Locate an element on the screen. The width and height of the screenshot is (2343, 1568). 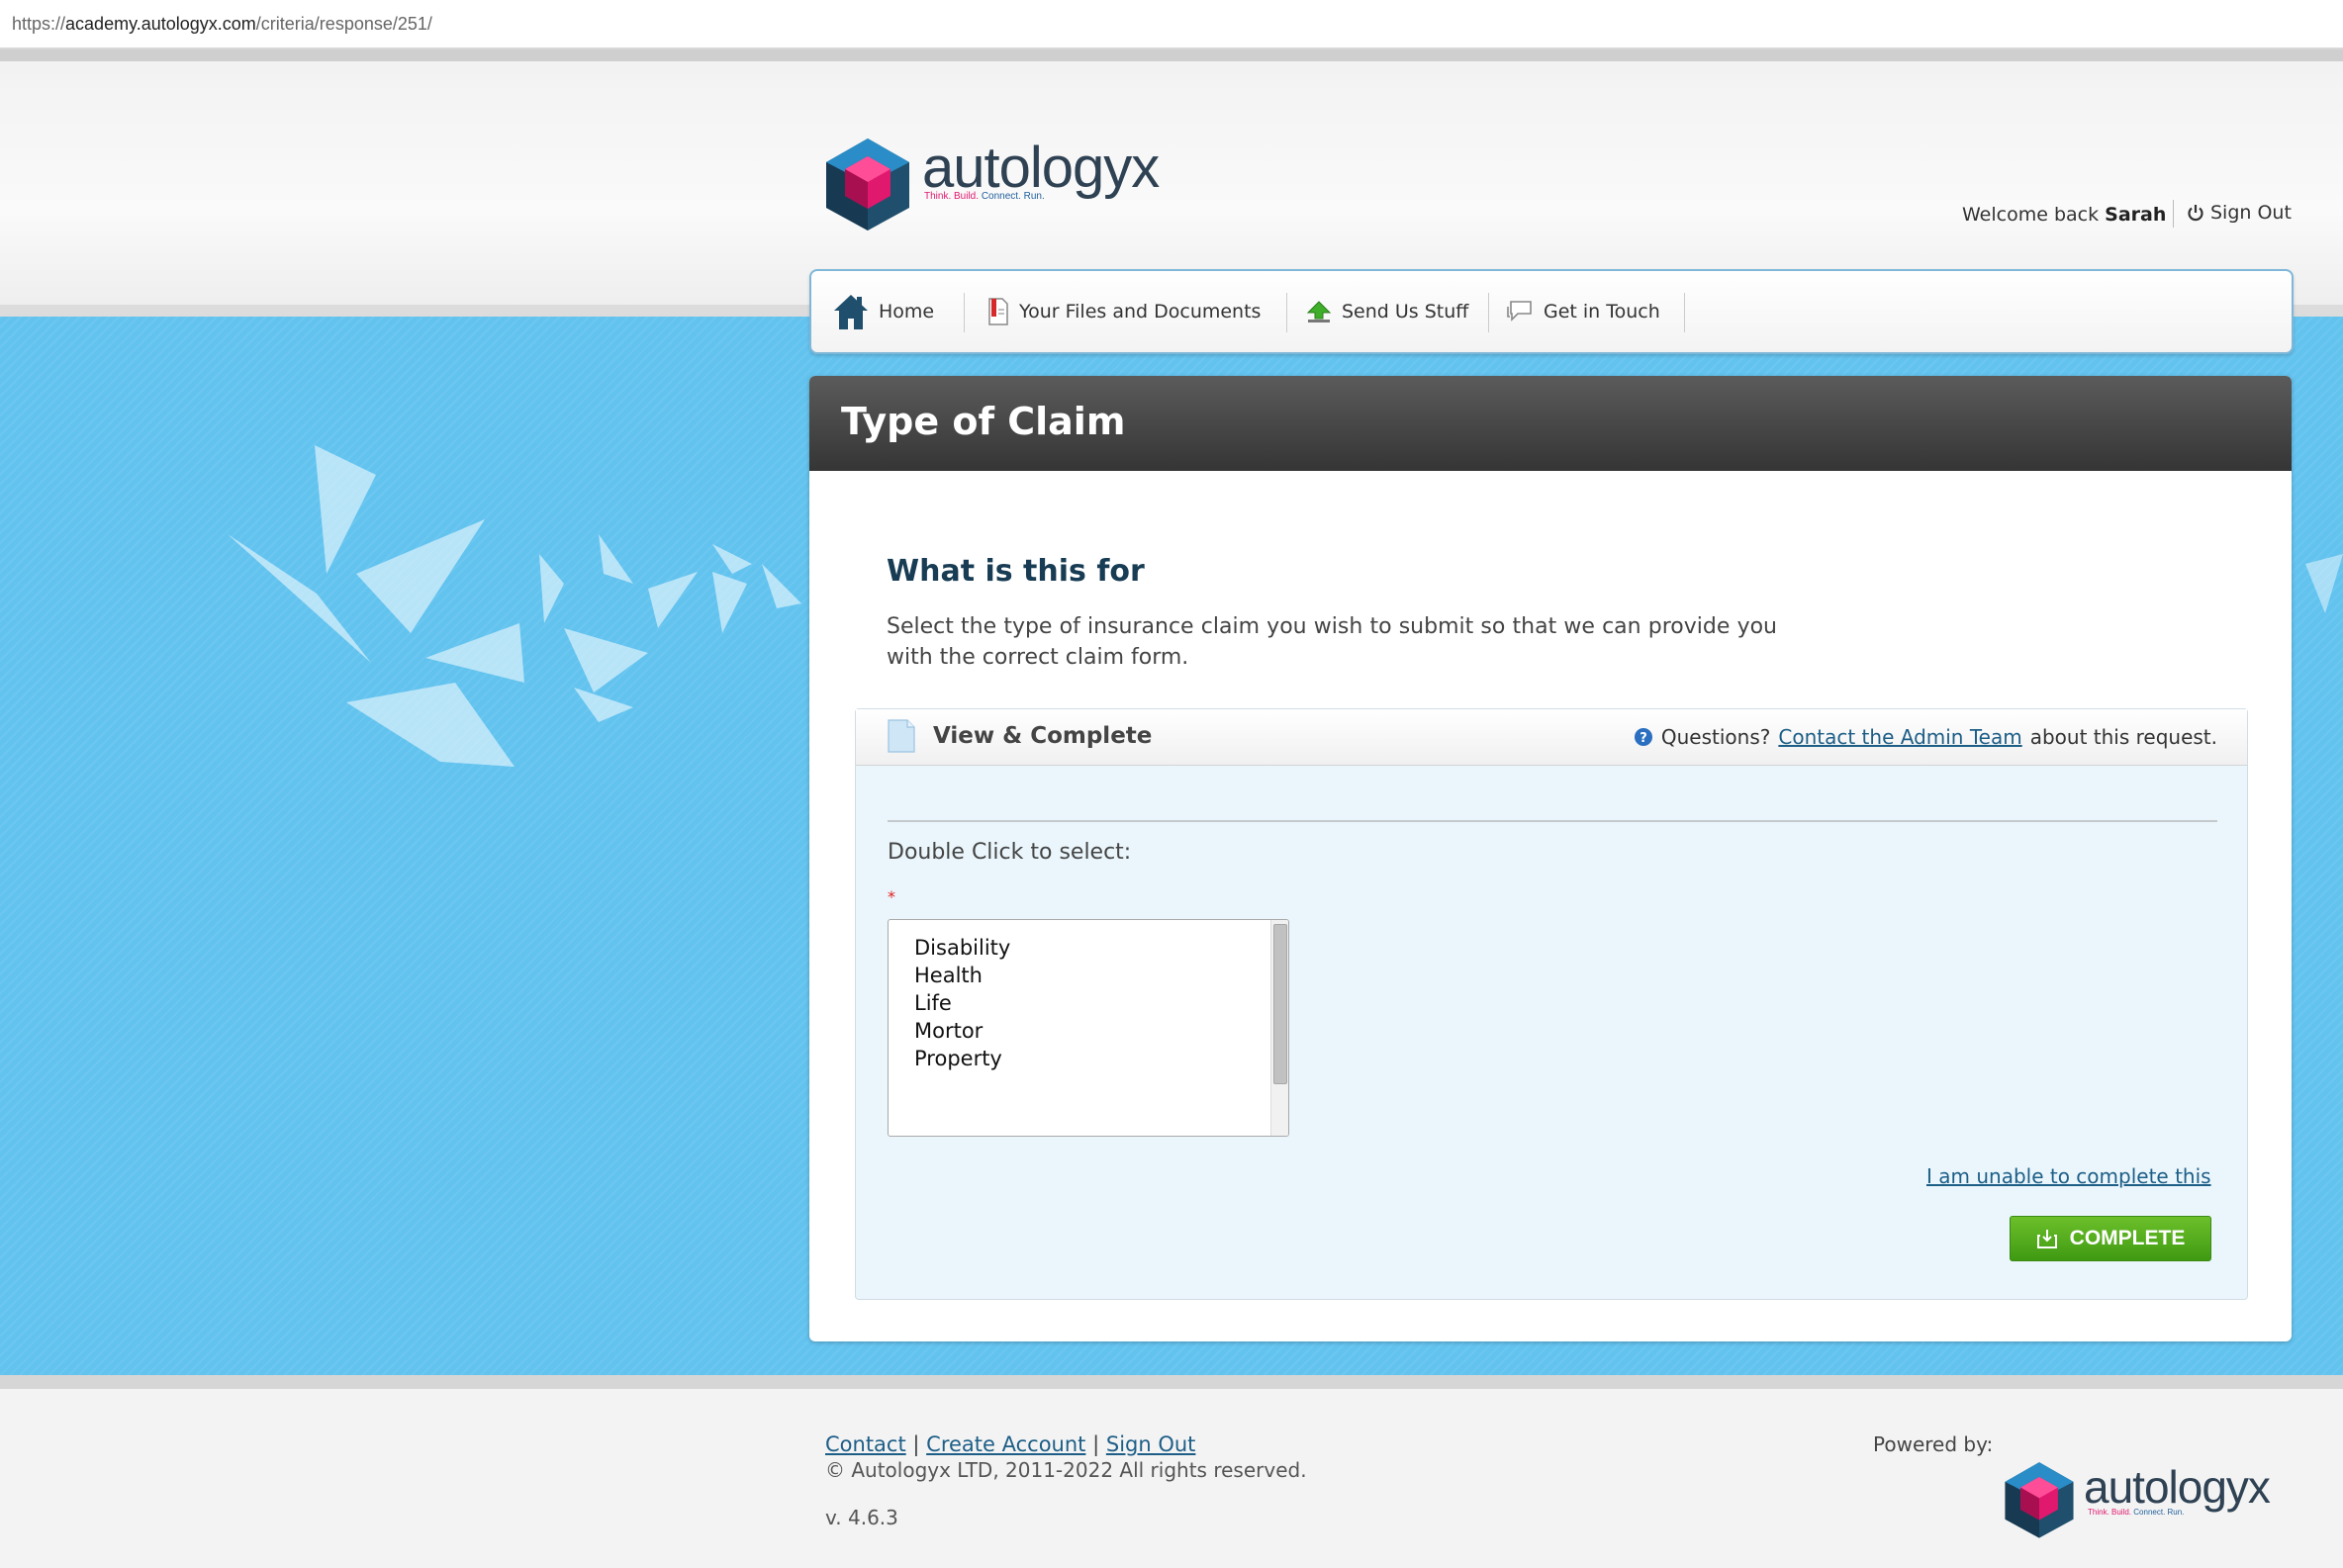
browser-divider is located at coordinates (1171, 55).